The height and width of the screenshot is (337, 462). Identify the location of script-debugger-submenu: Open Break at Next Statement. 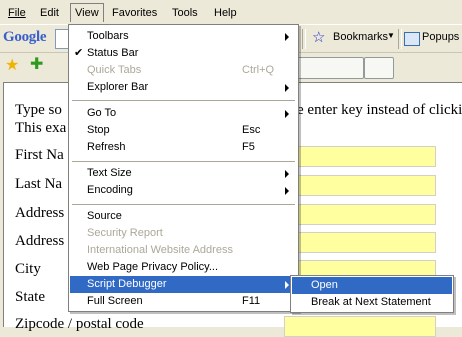
(372, 294).